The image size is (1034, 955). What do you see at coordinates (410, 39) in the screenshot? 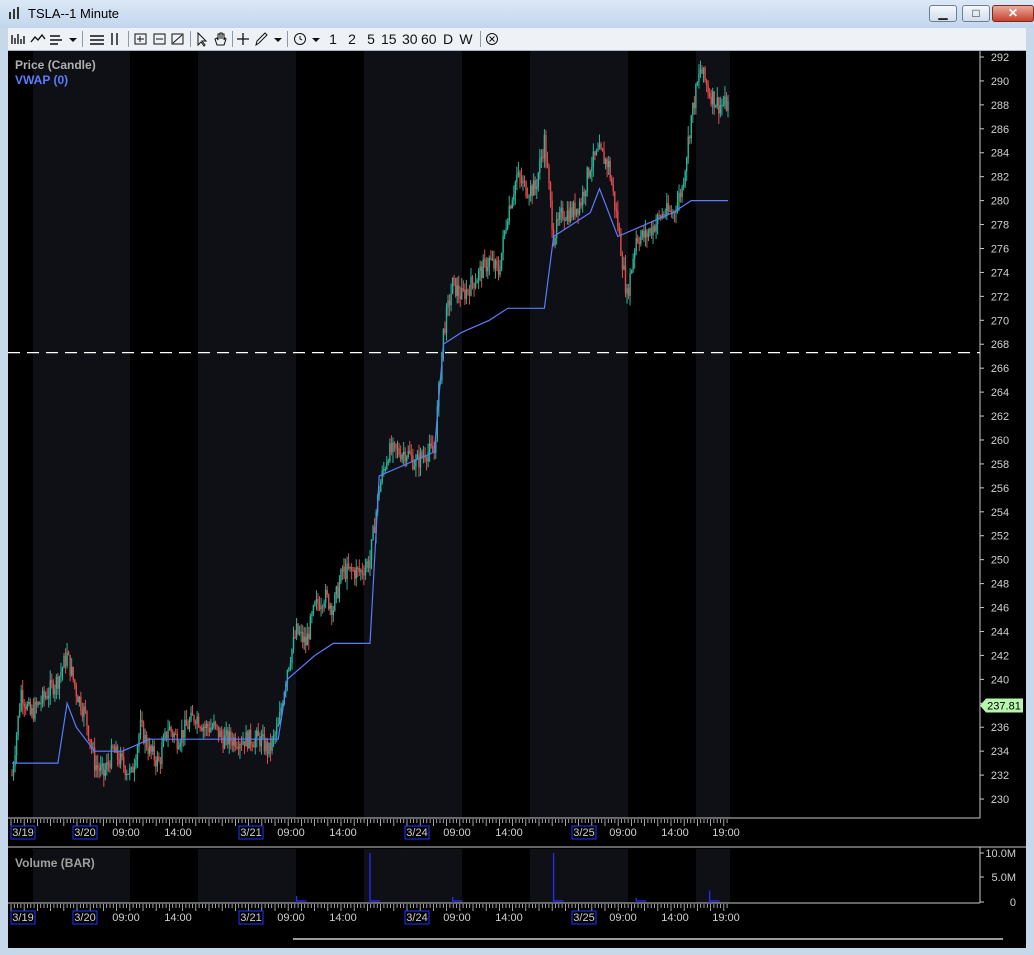
I see `period-30-button: 30` at bounding box center [410, 39].